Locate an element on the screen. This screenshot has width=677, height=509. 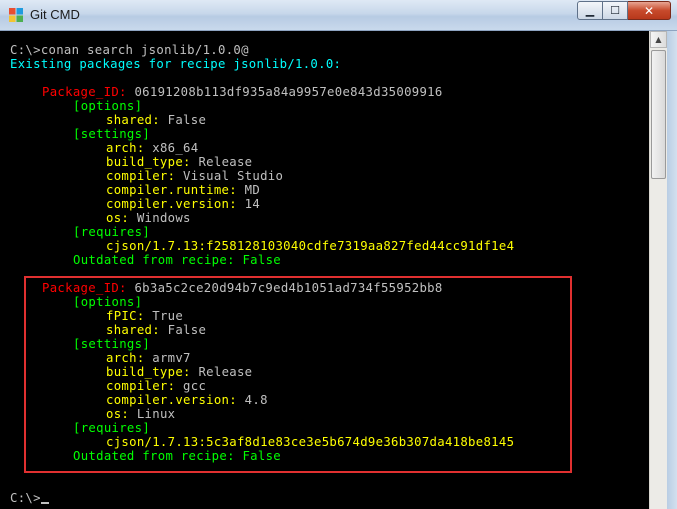
outdated-status: Outdated from recipe: False is located at coordinates (177, 260).